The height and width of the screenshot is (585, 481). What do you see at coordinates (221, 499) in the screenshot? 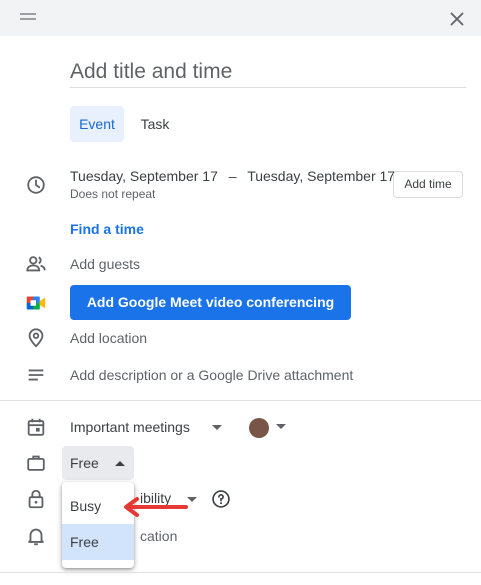
I see `help-icon` at bounding box center [221, 499].